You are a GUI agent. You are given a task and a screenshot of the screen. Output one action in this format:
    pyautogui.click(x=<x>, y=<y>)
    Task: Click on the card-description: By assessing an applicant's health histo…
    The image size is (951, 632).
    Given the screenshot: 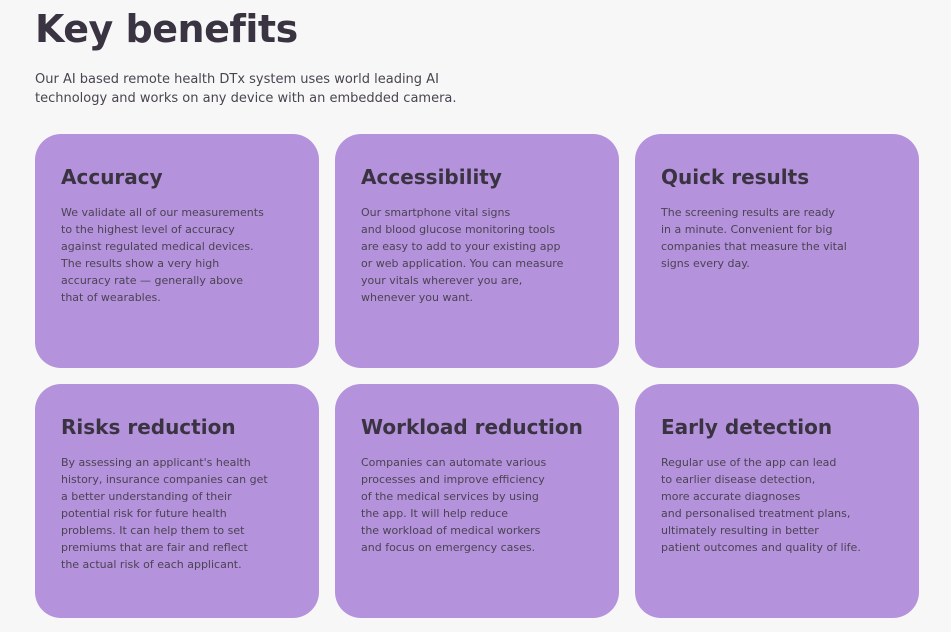 What is the action you would take?
    pyautogui.click(x=177, y=513)
    